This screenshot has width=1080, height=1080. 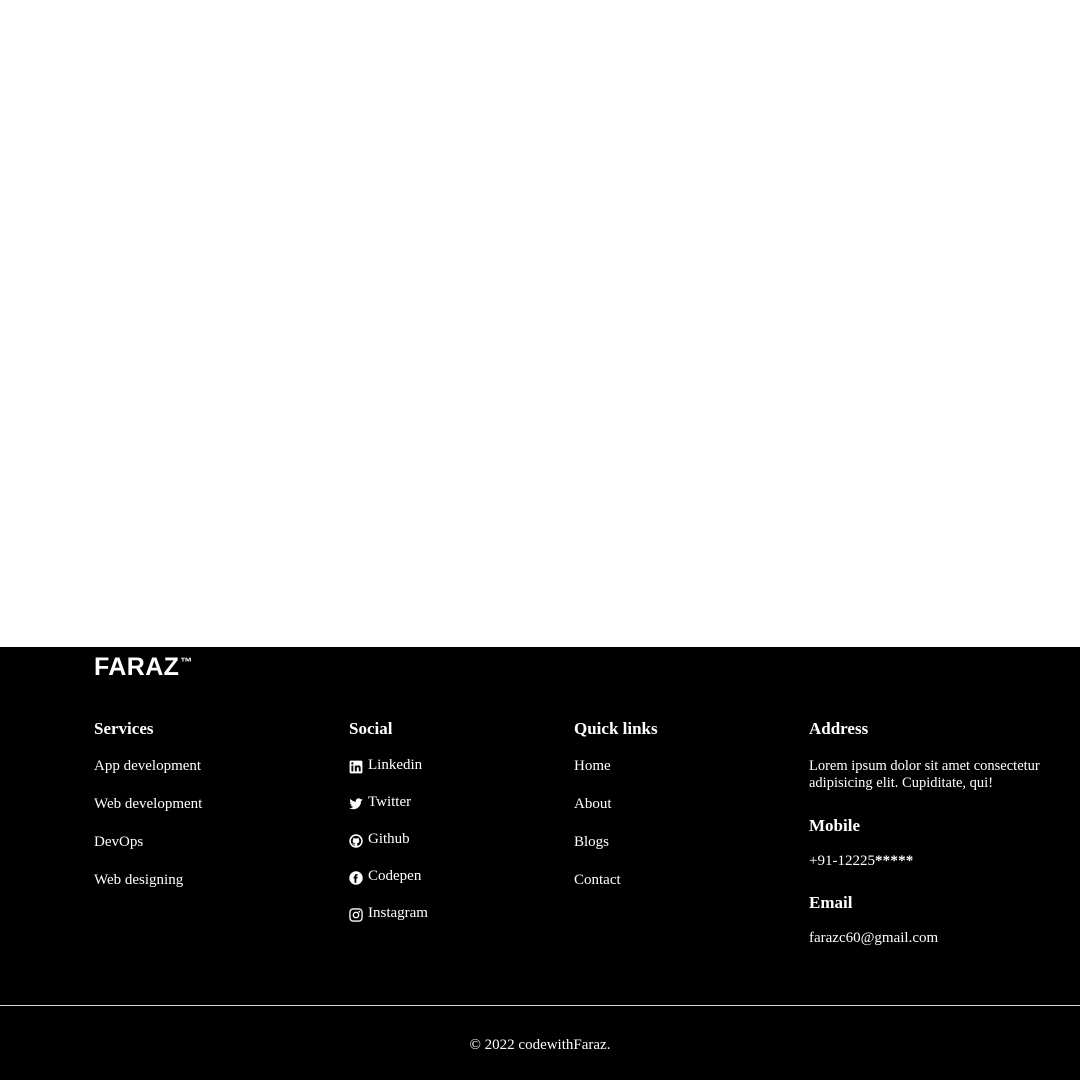 I want to click on email-value: farazc60@gmail.com, so click(x=935, y=938).